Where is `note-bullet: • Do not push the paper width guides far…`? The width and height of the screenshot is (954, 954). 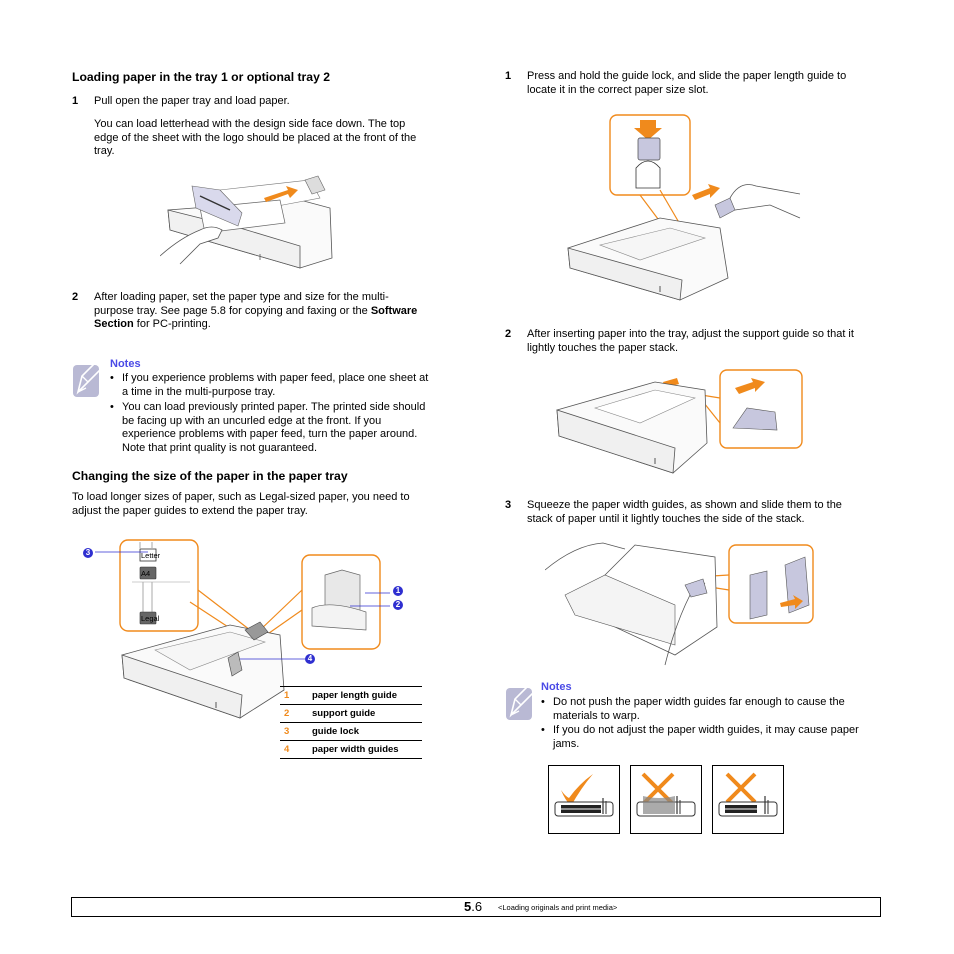
note-bullet: • Do not push the paper width guides far… is located at coordinates (716, 710).